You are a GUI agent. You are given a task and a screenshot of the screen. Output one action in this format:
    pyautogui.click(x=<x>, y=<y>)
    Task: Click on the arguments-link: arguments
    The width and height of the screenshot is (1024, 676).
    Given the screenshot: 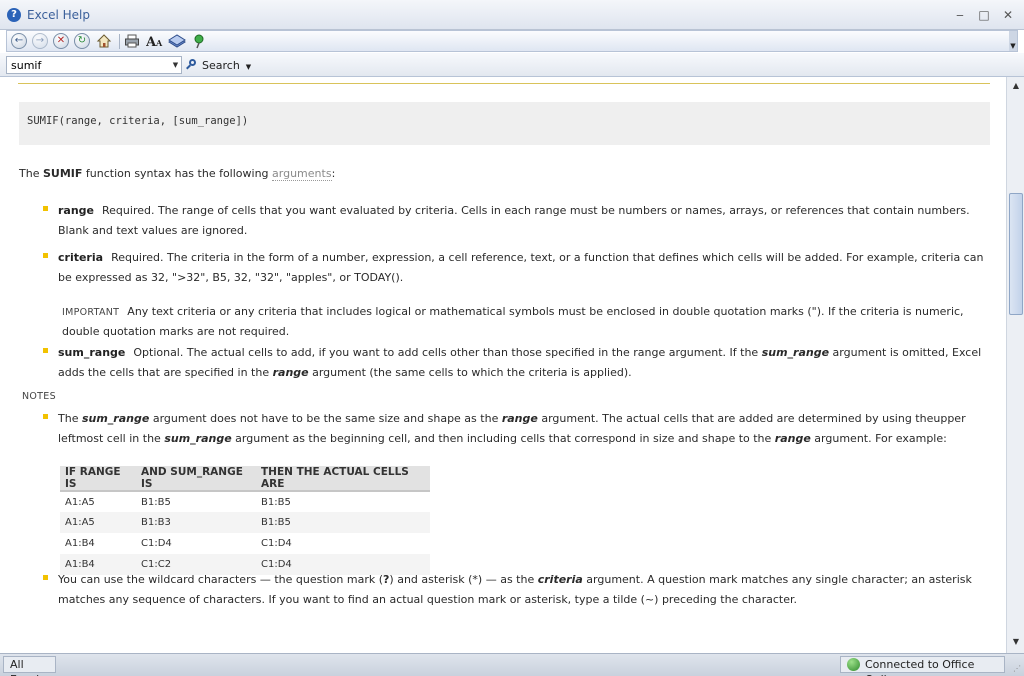 What is the action you would take?
    pyautogui.click(x=302, y=174)
    